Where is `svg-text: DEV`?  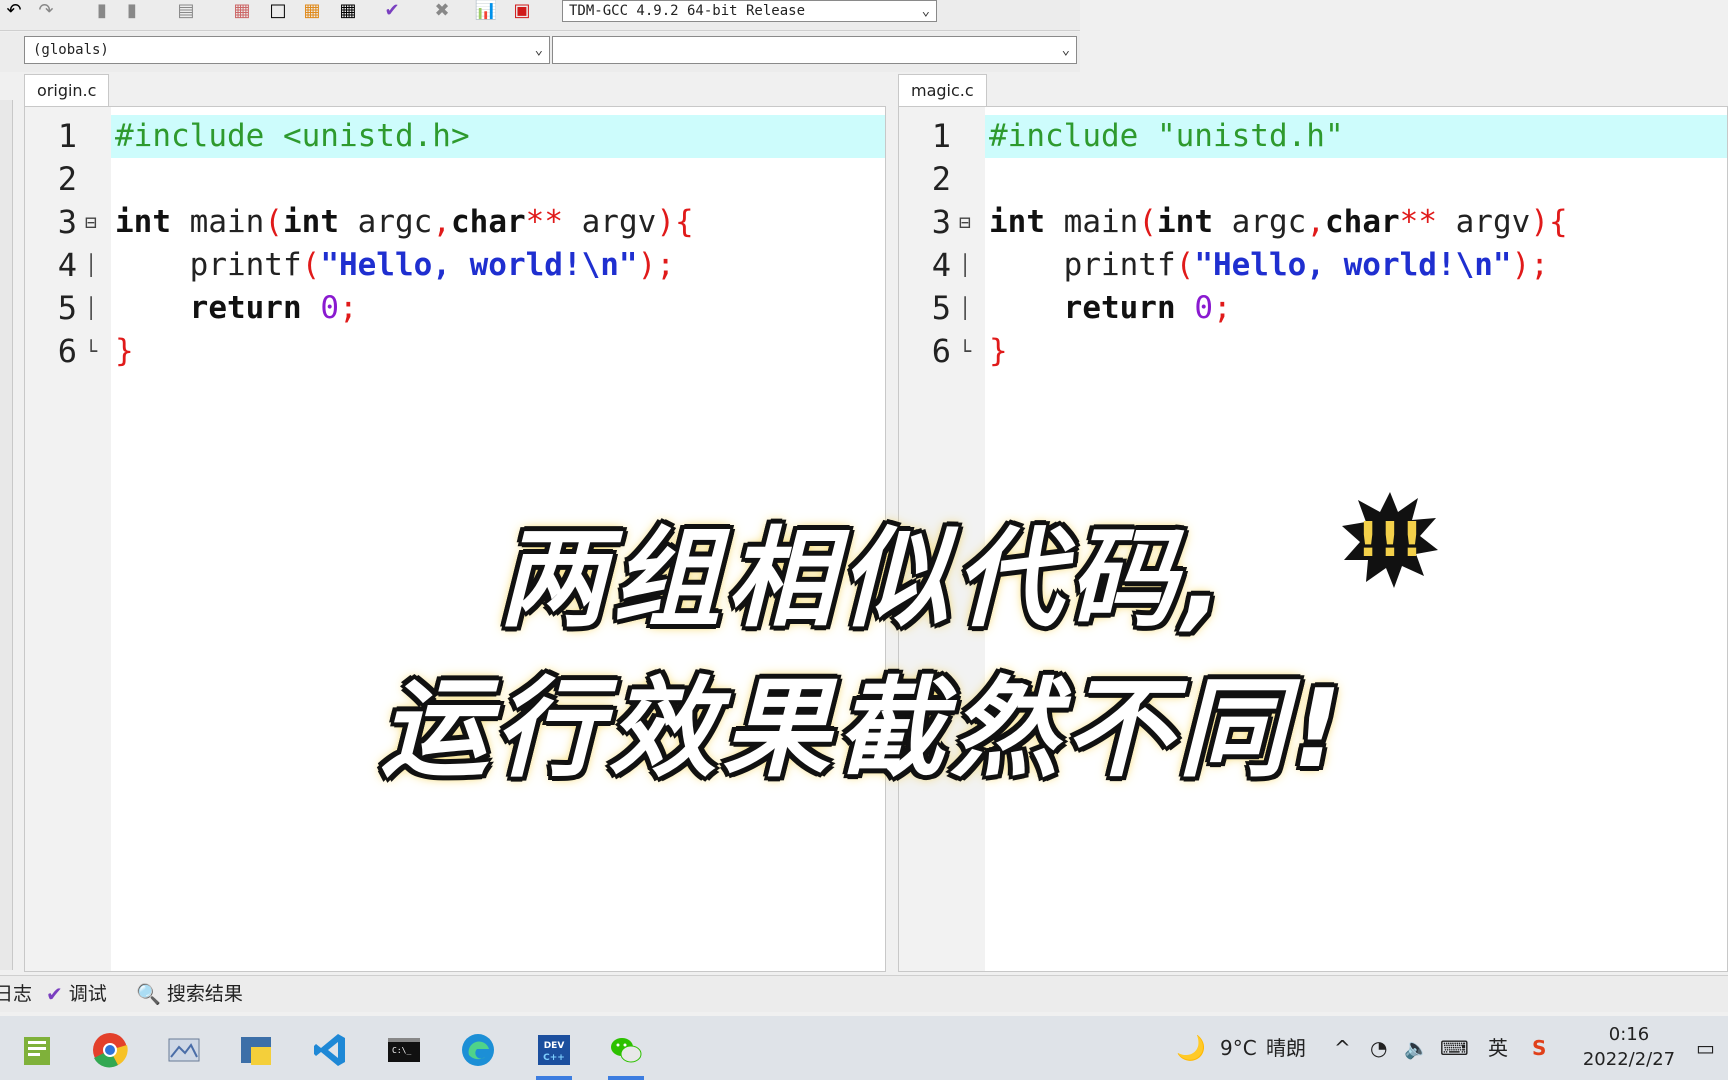
svg-text: DEV is located at coordinates (554, 1046).